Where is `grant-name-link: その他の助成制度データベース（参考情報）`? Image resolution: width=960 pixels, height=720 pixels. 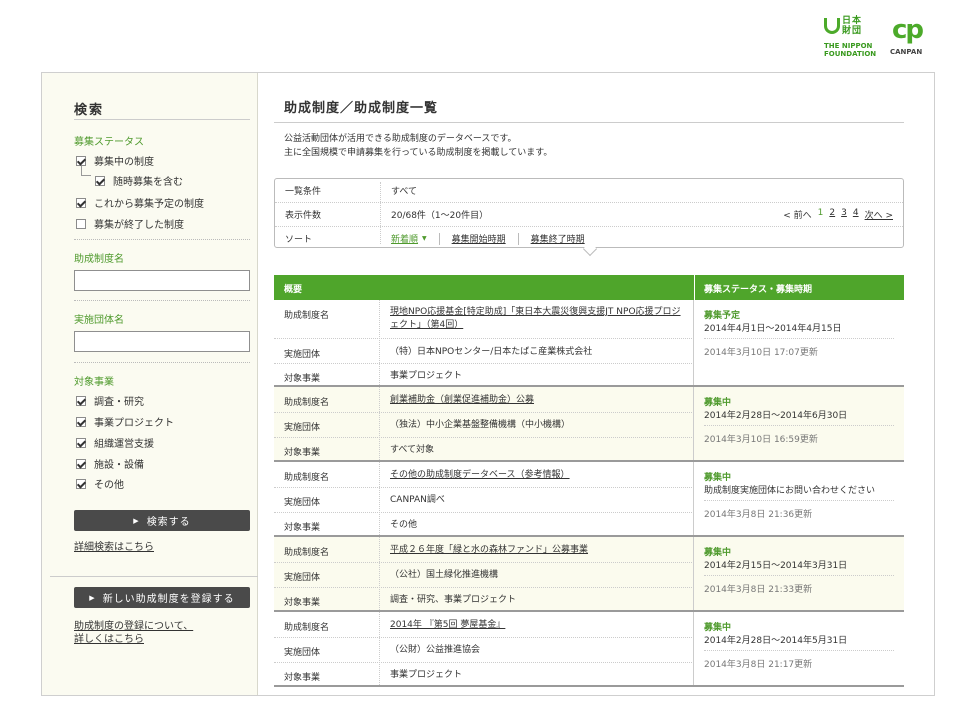 grant-name-link: その他の助成制度データベース（参考情報） is located at coordinates (480, 475).